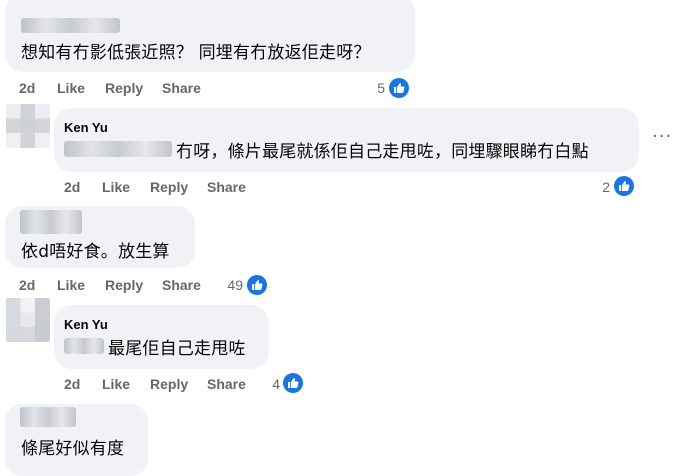  I want to click on reaction-count: 5, so click(365, 88).